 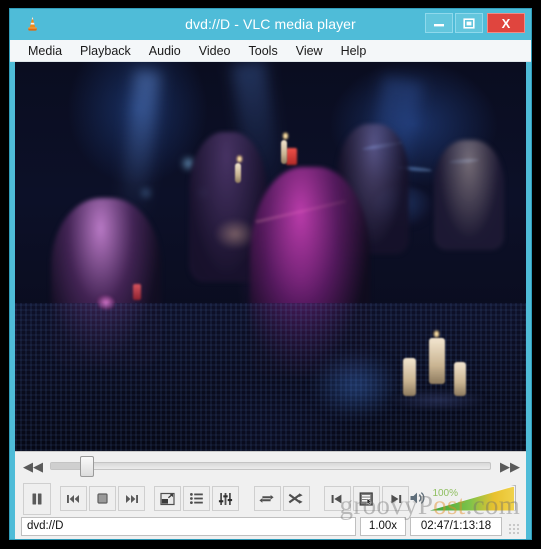 What do you see at coordinates (510, 466) in the screenshot?
I see `fast-forward-icon: ▶▶` at bounding box center [510, 466].